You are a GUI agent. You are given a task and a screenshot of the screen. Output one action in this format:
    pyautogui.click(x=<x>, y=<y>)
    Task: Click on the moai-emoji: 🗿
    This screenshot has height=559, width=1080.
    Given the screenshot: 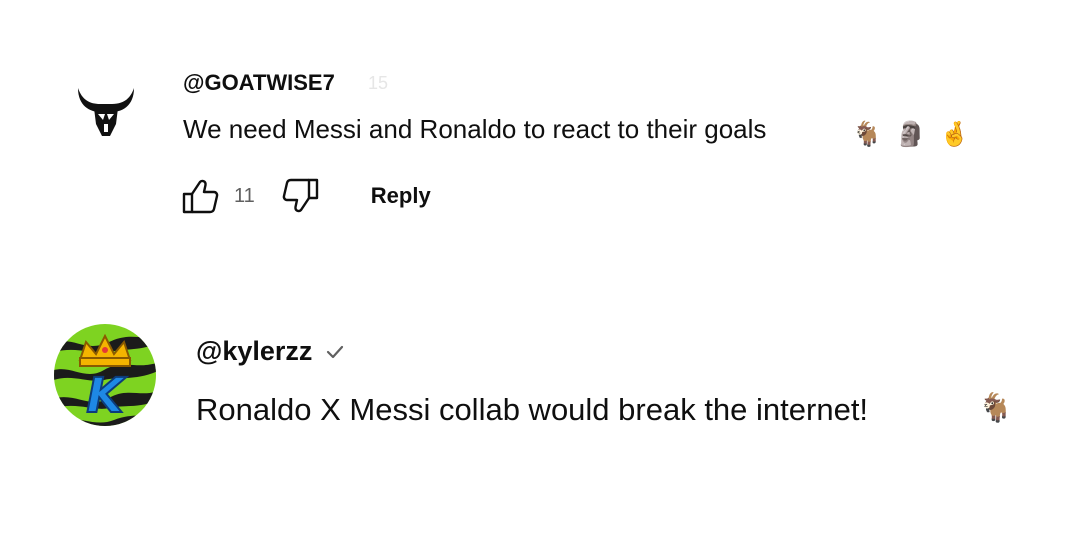 What is the action you would take?
    pyautogui.click(x=910, y=134)
    